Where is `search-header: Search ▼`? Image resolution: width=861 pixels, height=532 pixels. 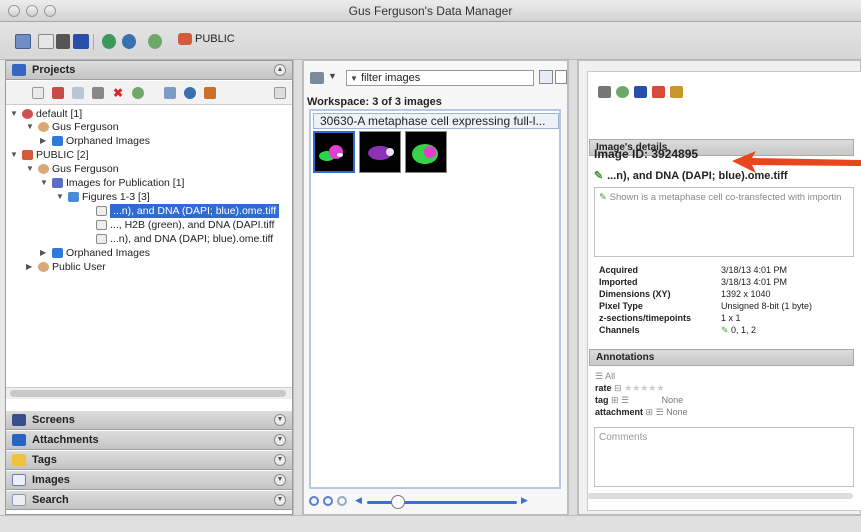 search-header: Search ▼ is located at coordinates (149, 500).